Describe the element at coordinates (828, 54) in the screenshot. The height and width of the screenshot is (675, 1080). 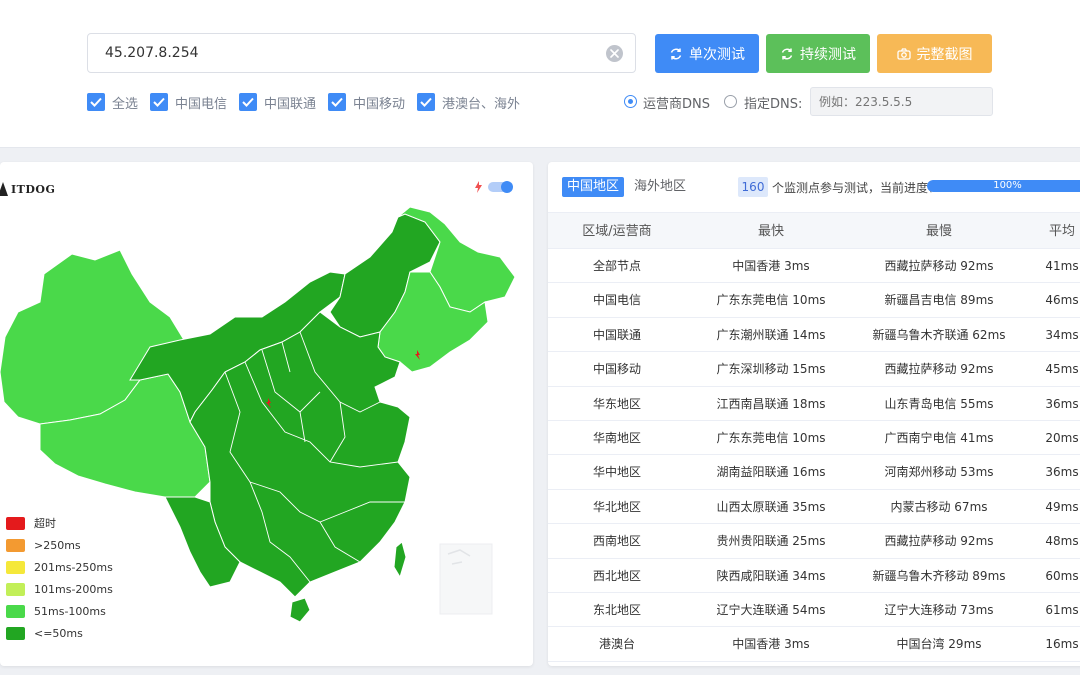
I see `continuous-test-label: 持续测试` at that location.